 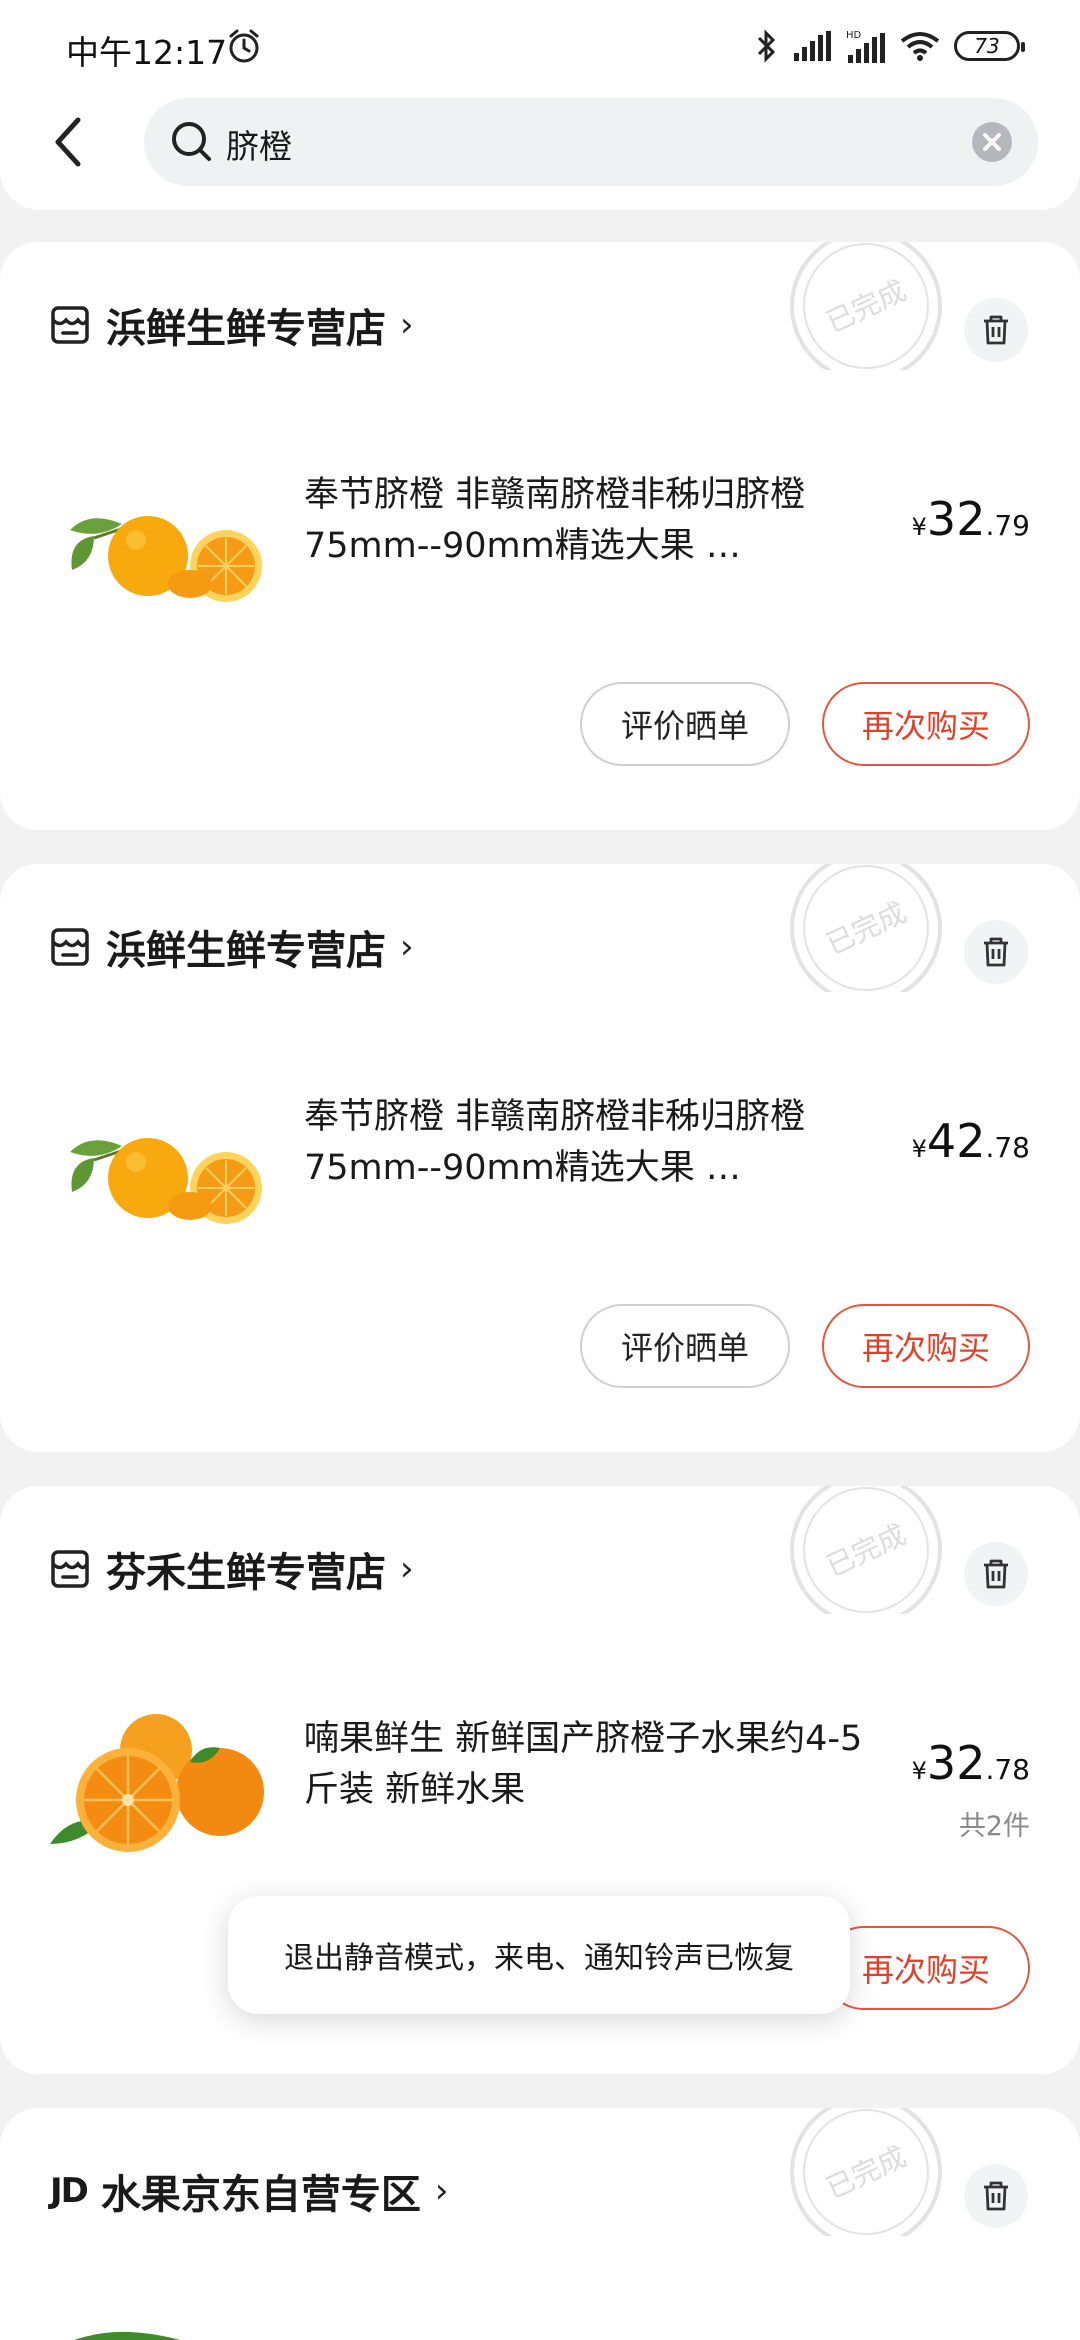 What do you see at coordinates (766, 46) in the screenshot?
I see `bluetooth-icon` at bounding box center [766, 46].